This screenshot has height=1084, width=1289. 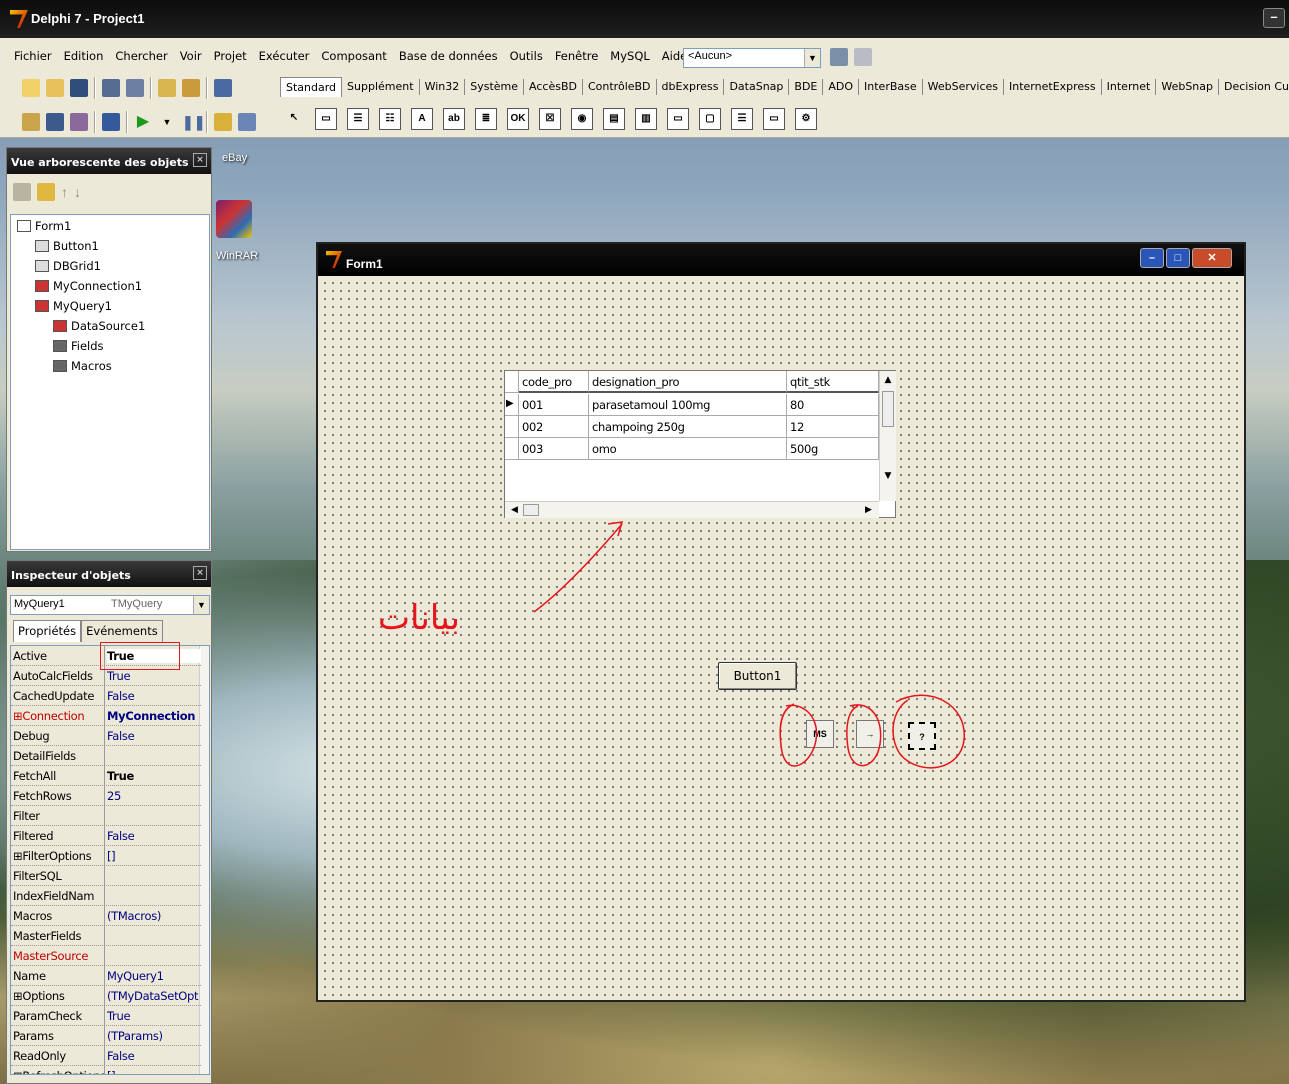 I want to click on trace-into-icon, so click(x=223, y=122).